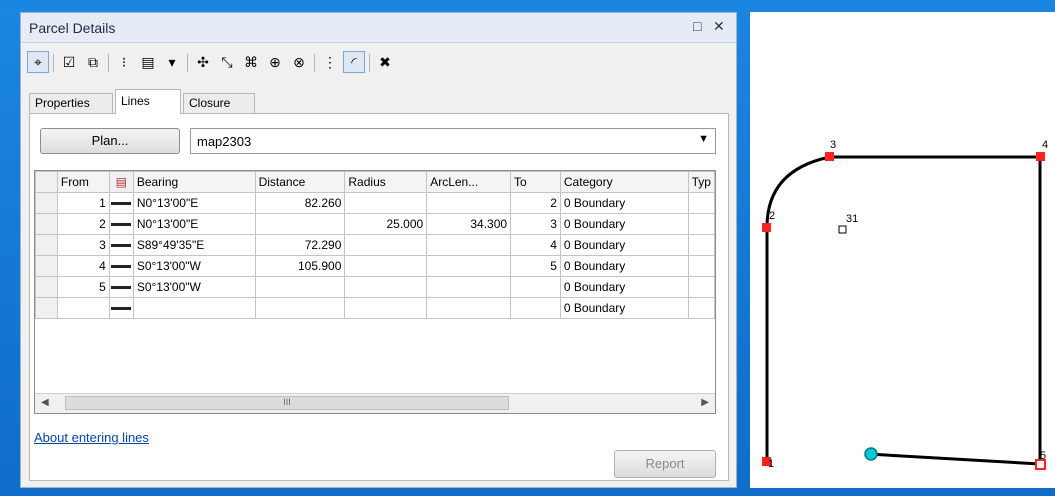 The height and width of the screenshot is (496, 1055). What do you see at coordinates (91, 437) in the screenshot?
I see `about-entering-lines-link: About entering lines` at bounding box center [91, 437].